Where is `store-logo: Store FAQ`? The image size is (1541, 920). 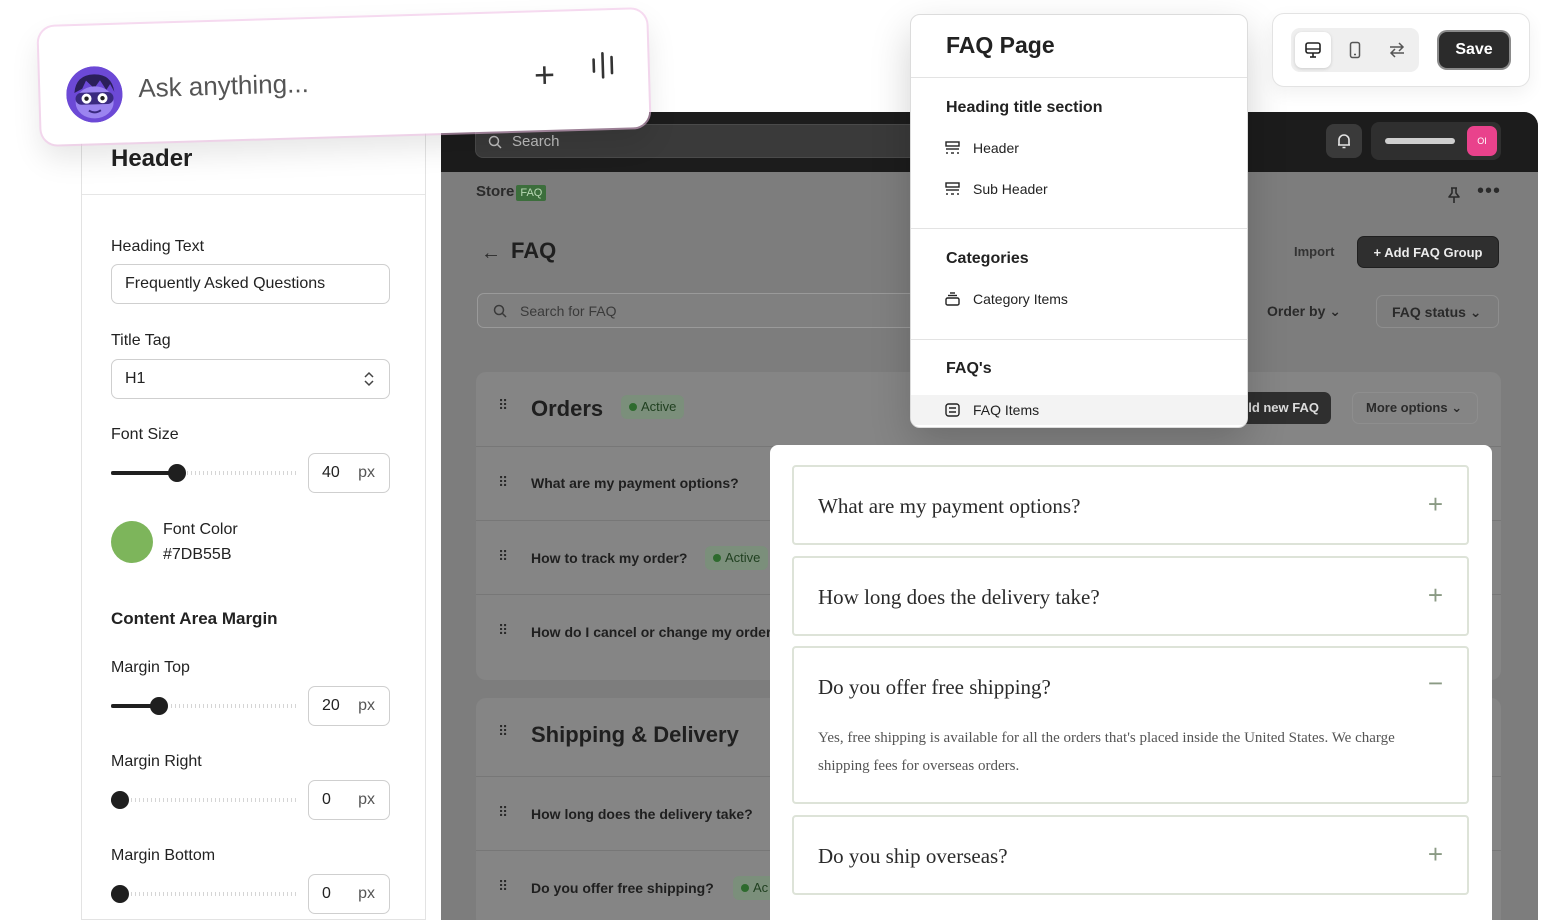 store-logo: Store FAQ is located at coordinates (511, 192).